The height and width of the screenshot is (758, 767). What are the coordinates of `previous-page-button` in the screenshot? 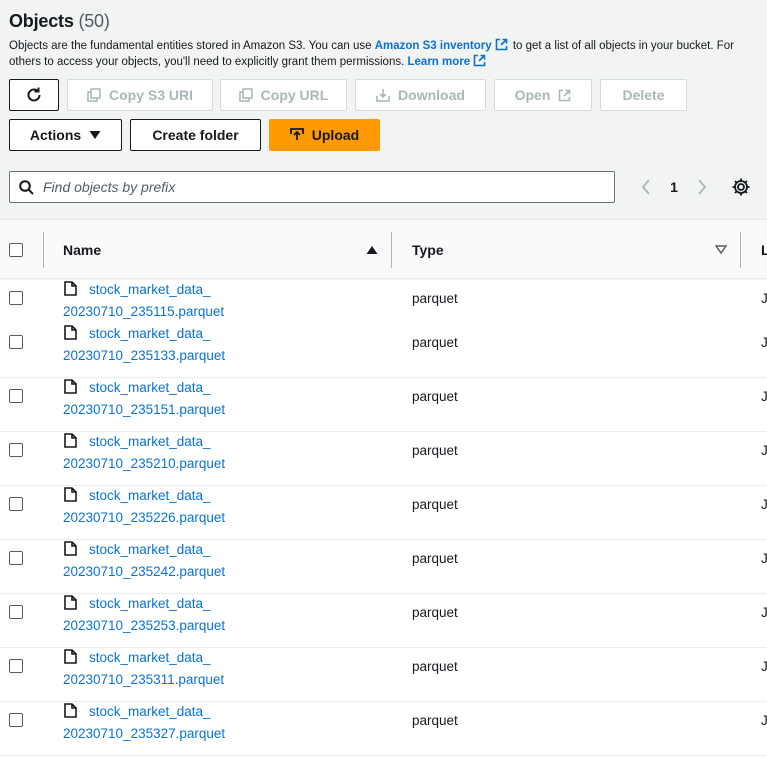 It's located at (646, 187).